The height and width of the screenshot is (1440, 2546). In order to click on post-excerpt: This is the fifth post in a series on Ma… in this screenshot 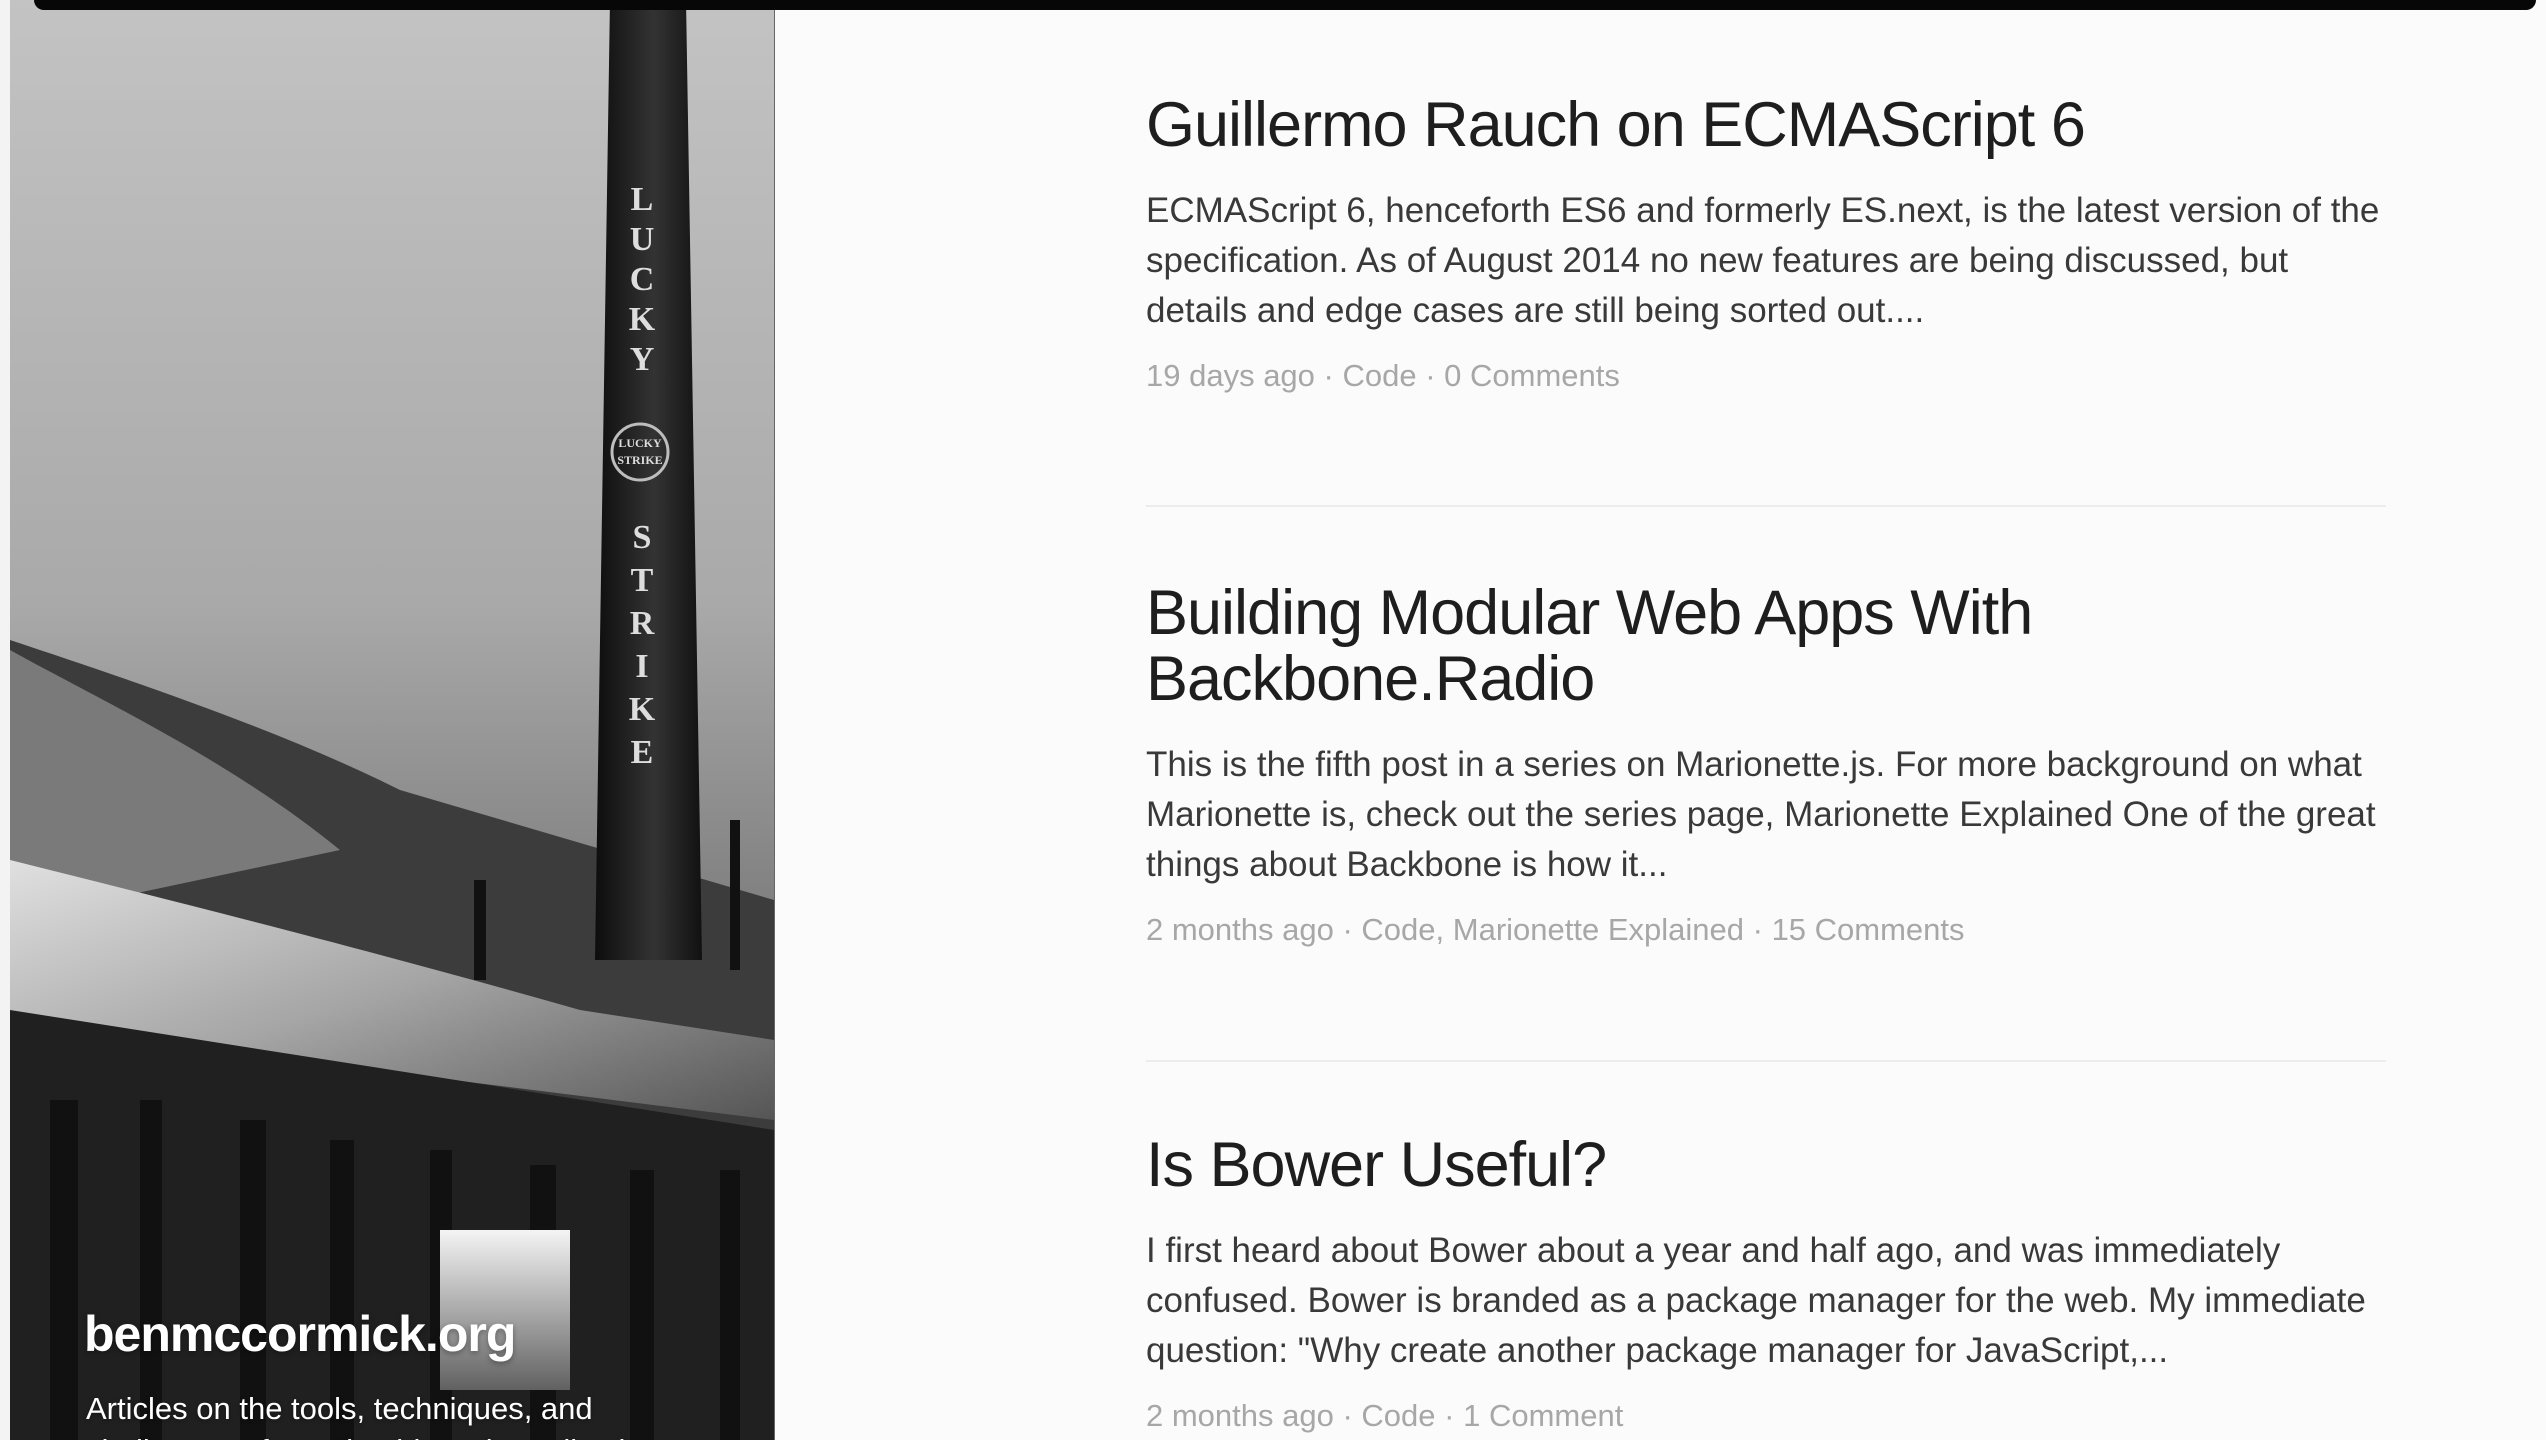, I will do `click(1761, 814)`.